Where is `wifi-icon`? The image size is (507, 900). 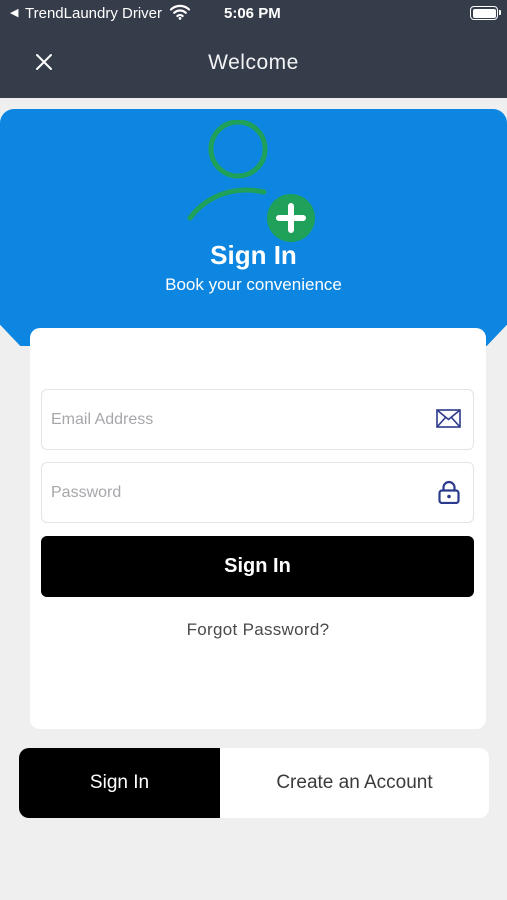 wifi-icon is located at coordinates (180, 14).